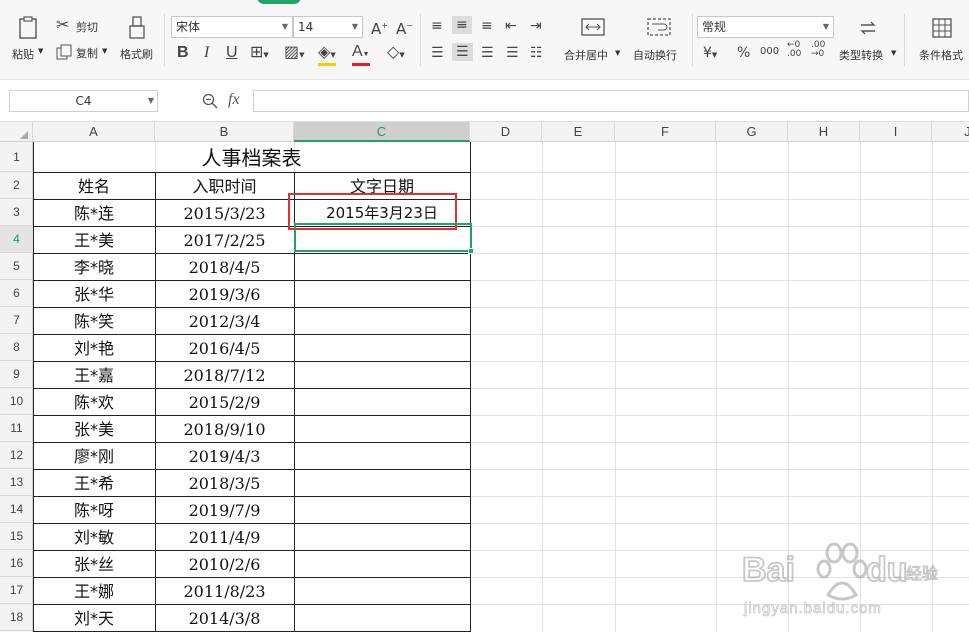 This screenshot has height=632, width=969. Describe the element at coordinates (16, 266) in the screenshot. I see `row-header: 5` at that location.